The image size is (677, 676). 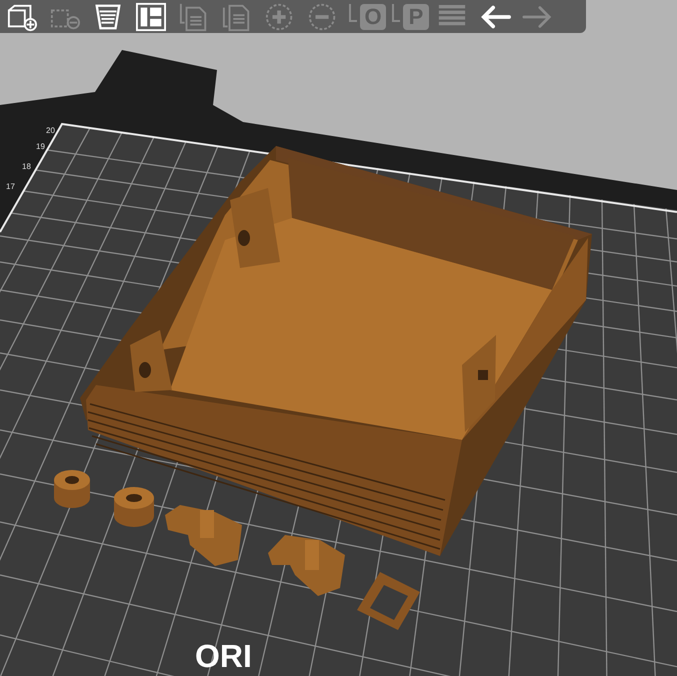 What do you see at coordinates (151, 17) in the screenshot?
I see `arrange-icon` at bounding box center [151, 17].